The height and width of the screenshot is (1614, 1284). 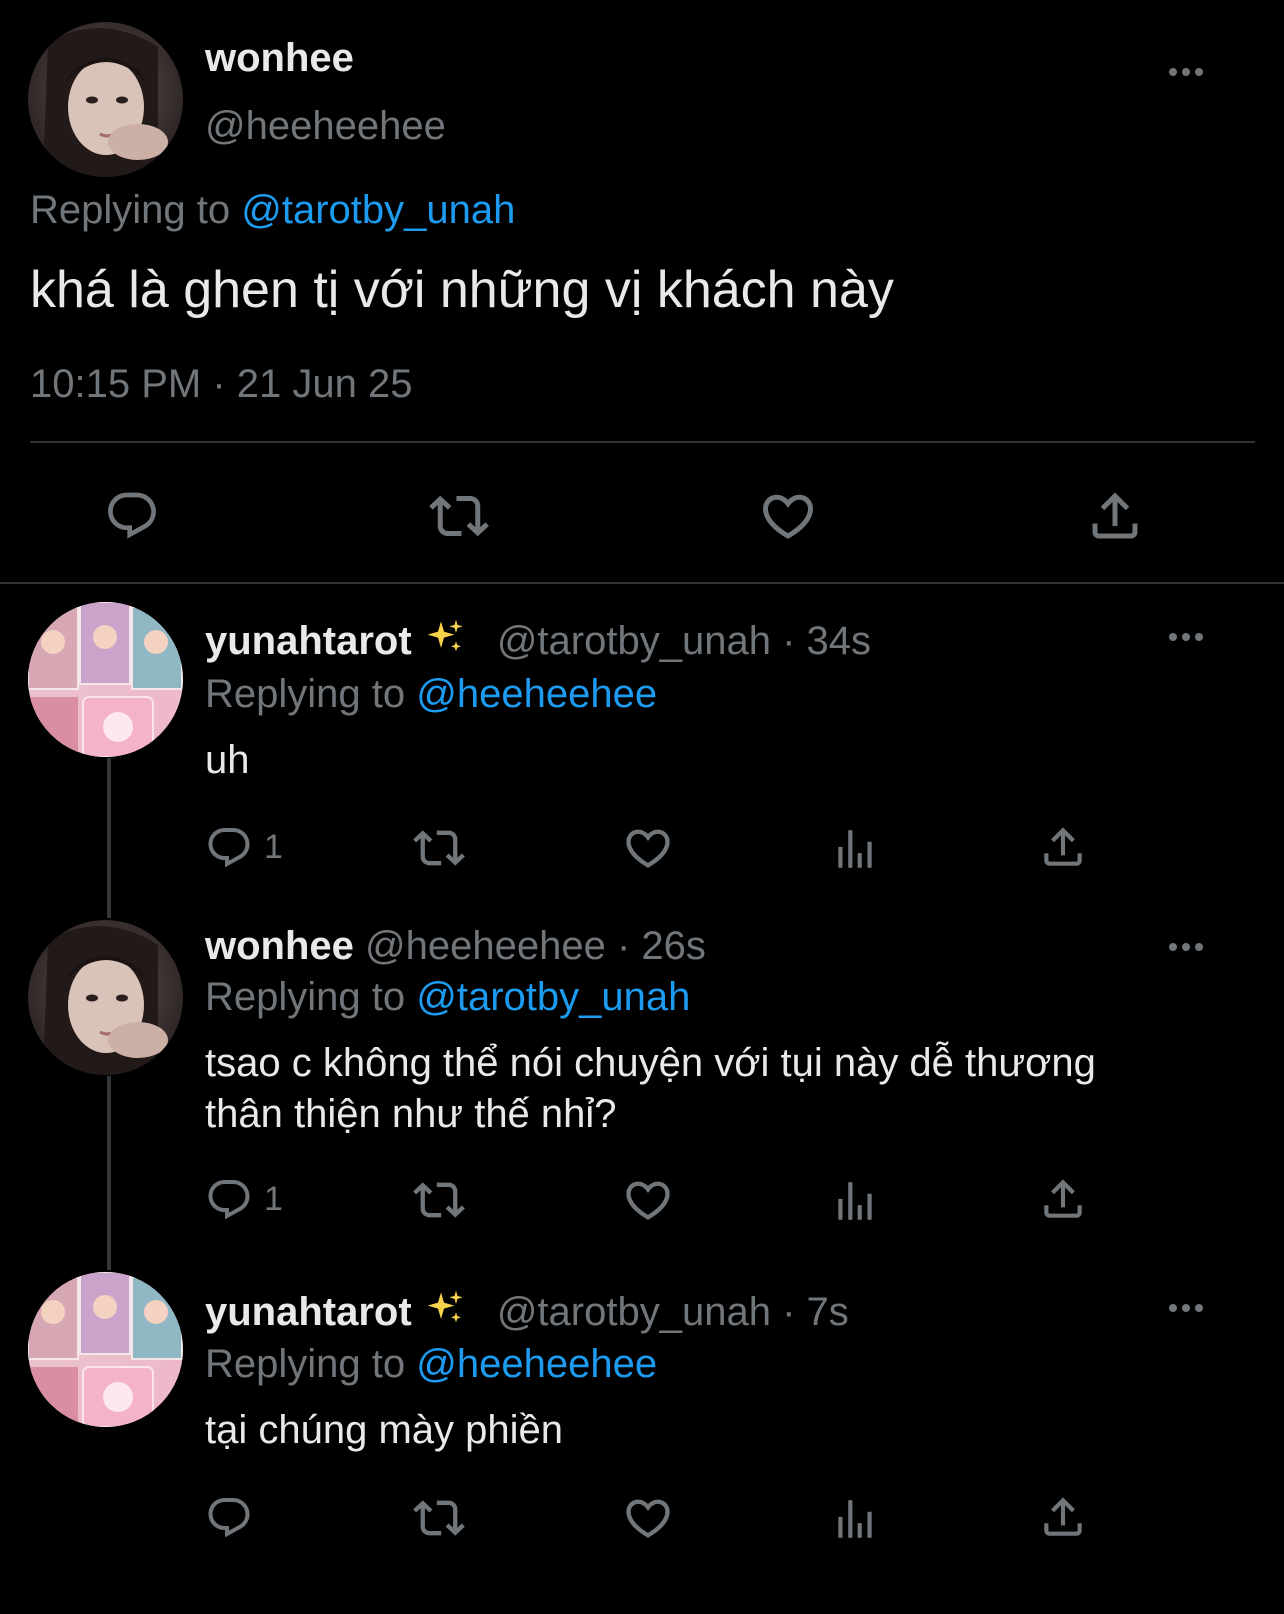 I want to click on section-divider, so click(x=642, y=583).